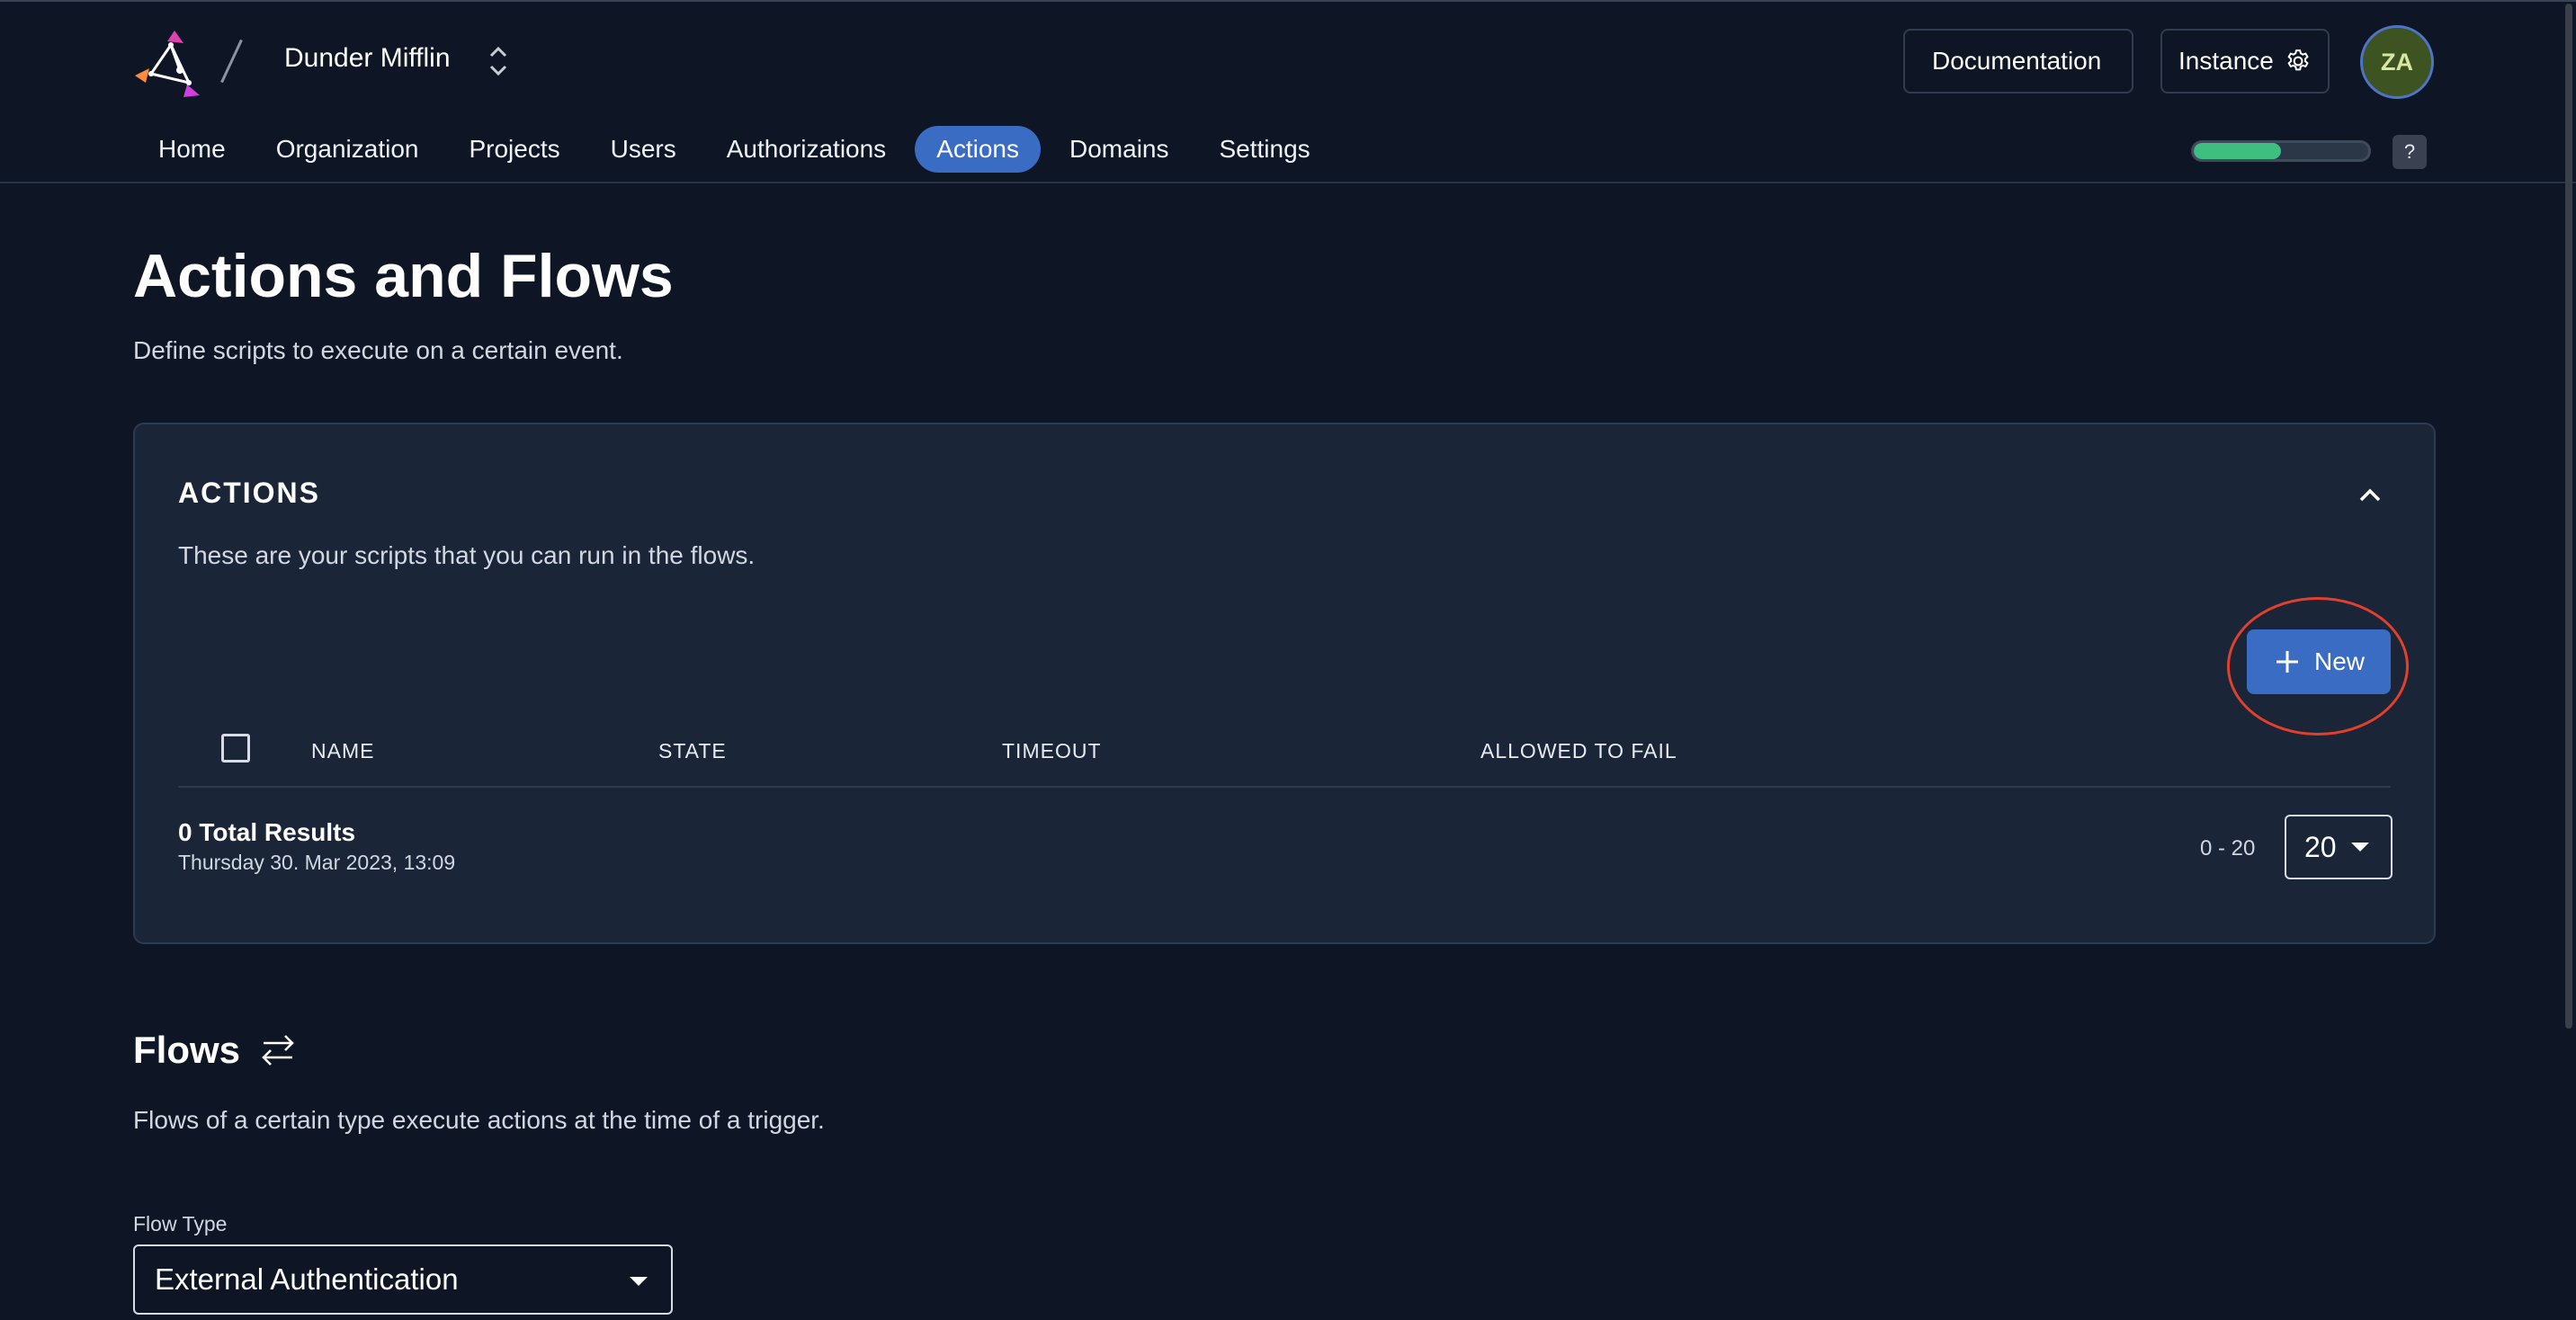 The image size is (2576, 1320). I want to click on documentation-button: Documentation, so click(2018, 61).